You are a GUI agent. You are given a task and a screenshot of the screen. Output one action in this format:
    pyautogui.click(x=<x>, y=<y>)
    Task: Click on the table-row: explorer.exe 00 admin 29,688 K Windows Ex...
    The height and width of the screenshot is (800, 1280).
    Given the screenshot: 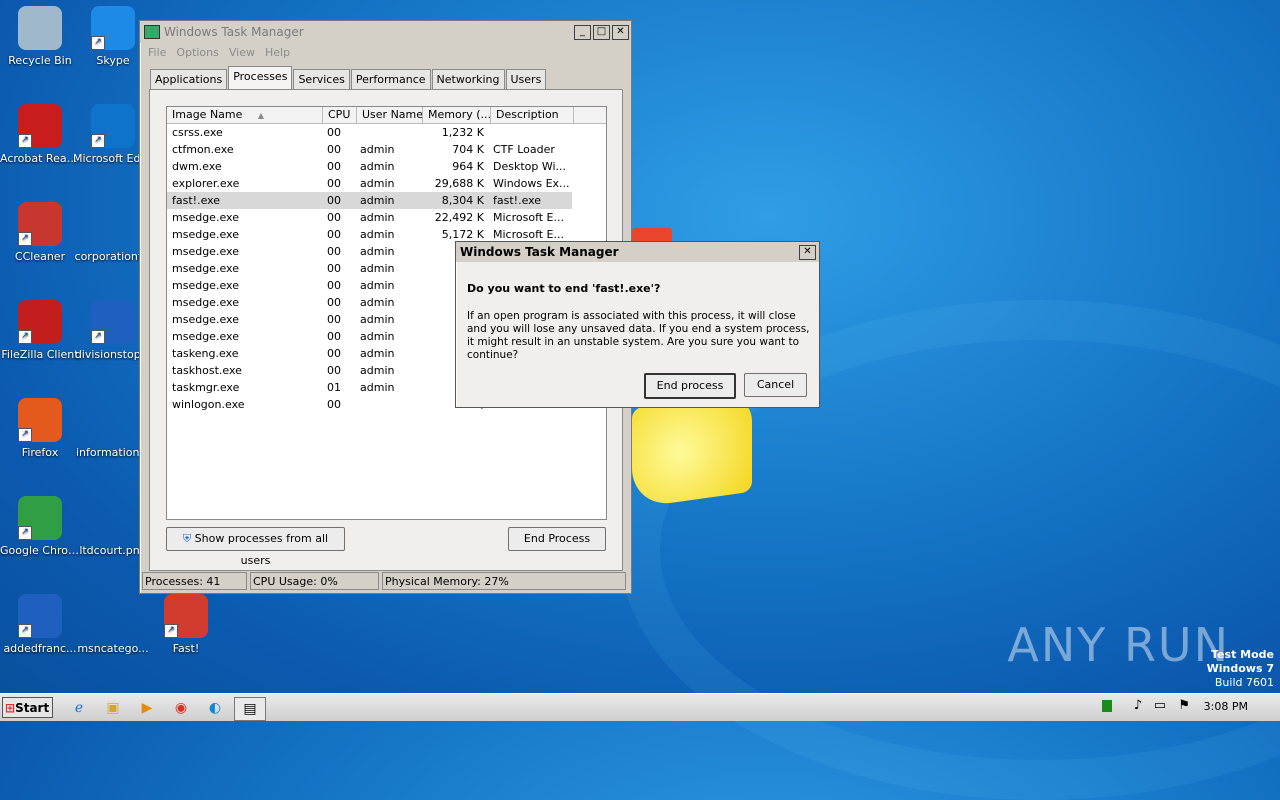 What is the action you would take?
    pyautogui.click(x=386, y=183)
    